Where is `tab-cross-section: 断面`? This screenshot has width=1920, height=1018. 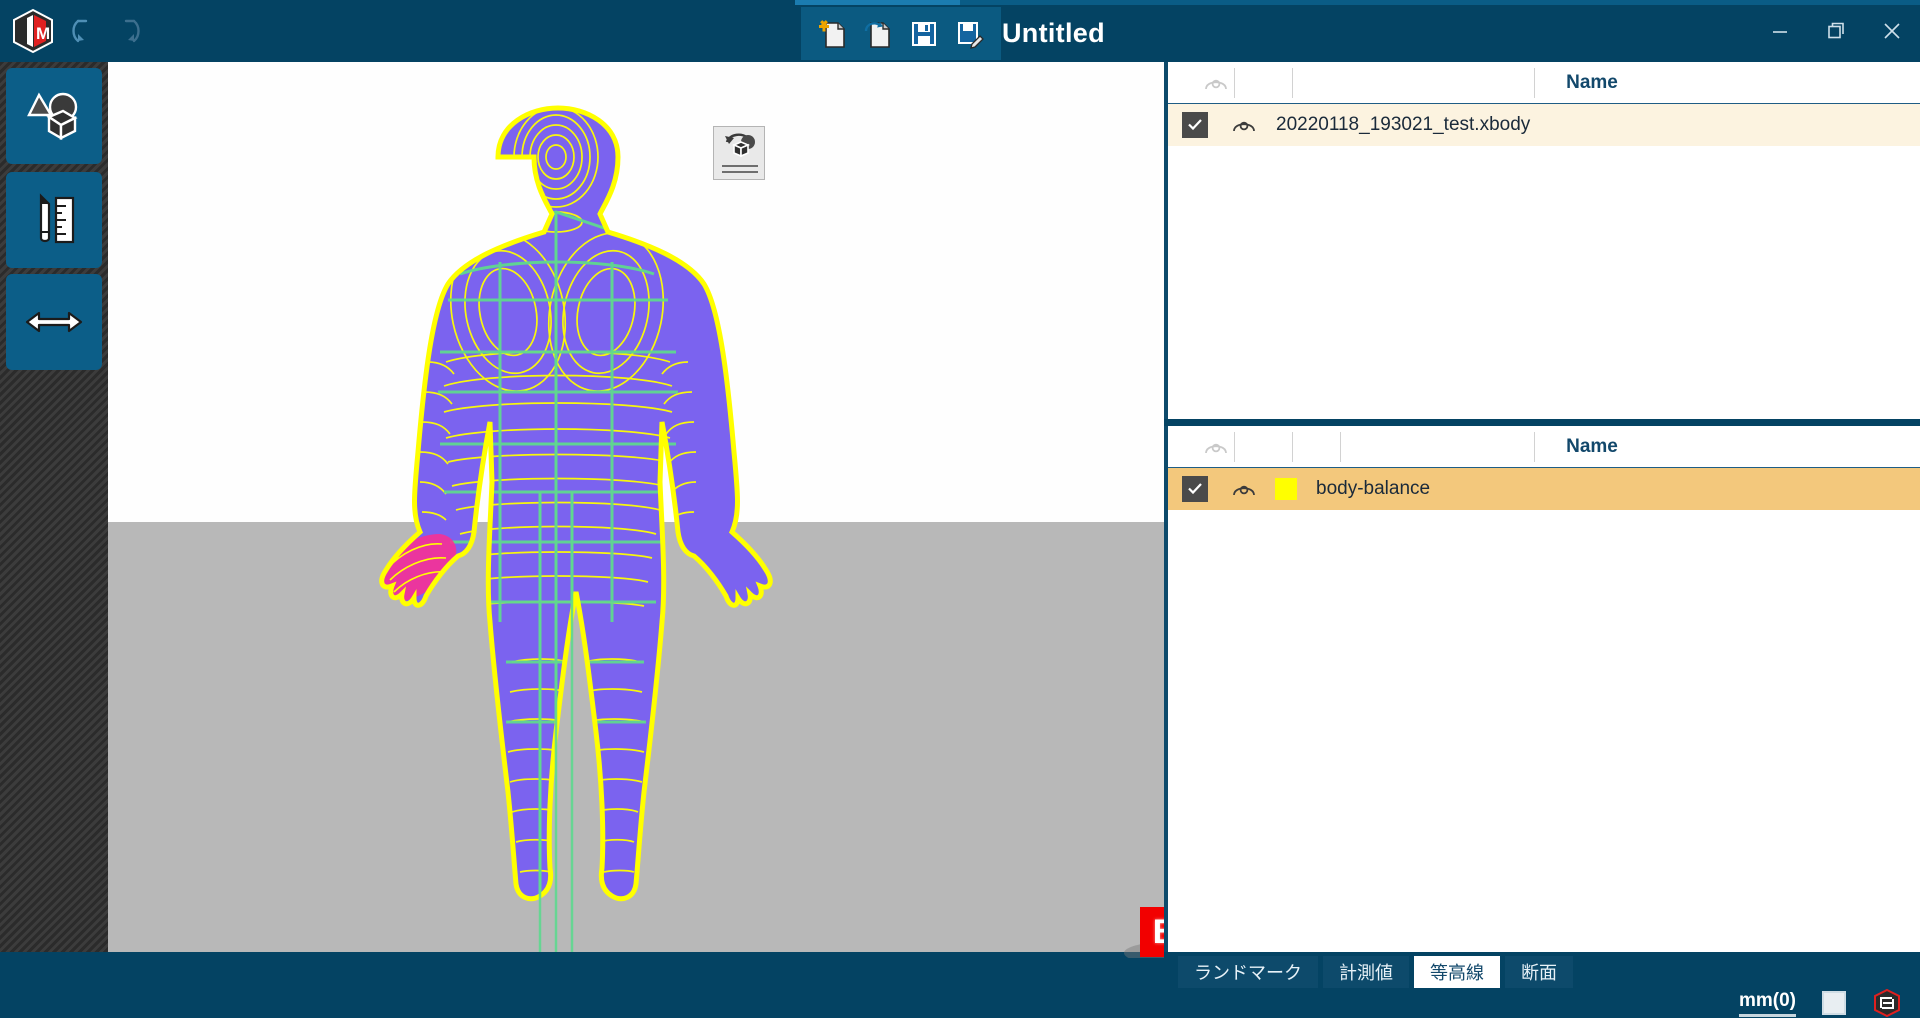
tab-cross-section: 断面 is located at coordinates (1539, 972).